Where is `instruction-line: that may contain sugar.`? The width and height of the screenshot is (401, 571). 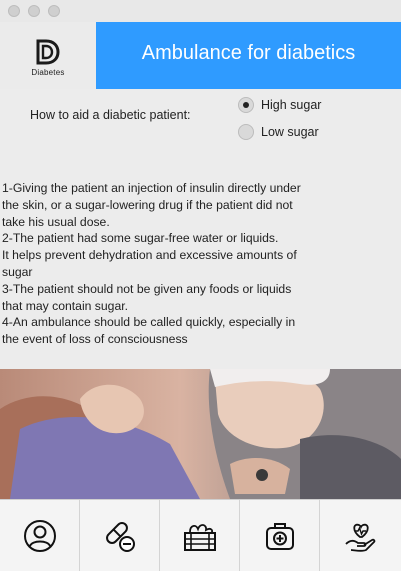 instruction-line: that may contain sugar. is located at coordinates (65, 305).